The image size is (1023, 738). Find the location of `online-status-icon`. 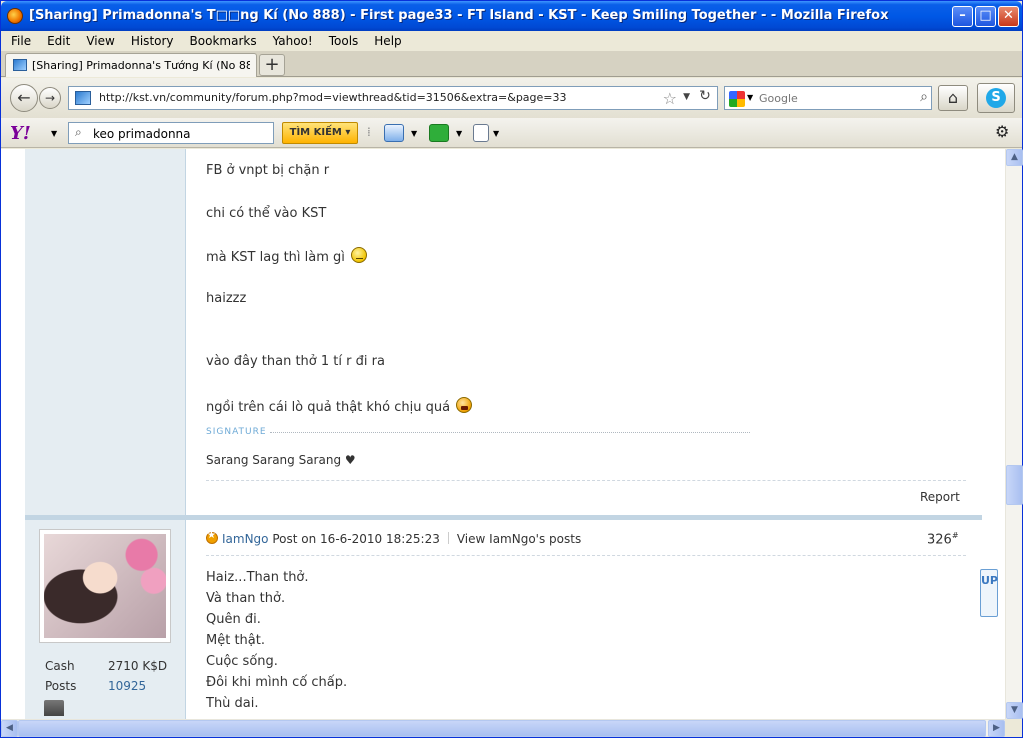

online-status-icon is located at coordinates (212, 537).